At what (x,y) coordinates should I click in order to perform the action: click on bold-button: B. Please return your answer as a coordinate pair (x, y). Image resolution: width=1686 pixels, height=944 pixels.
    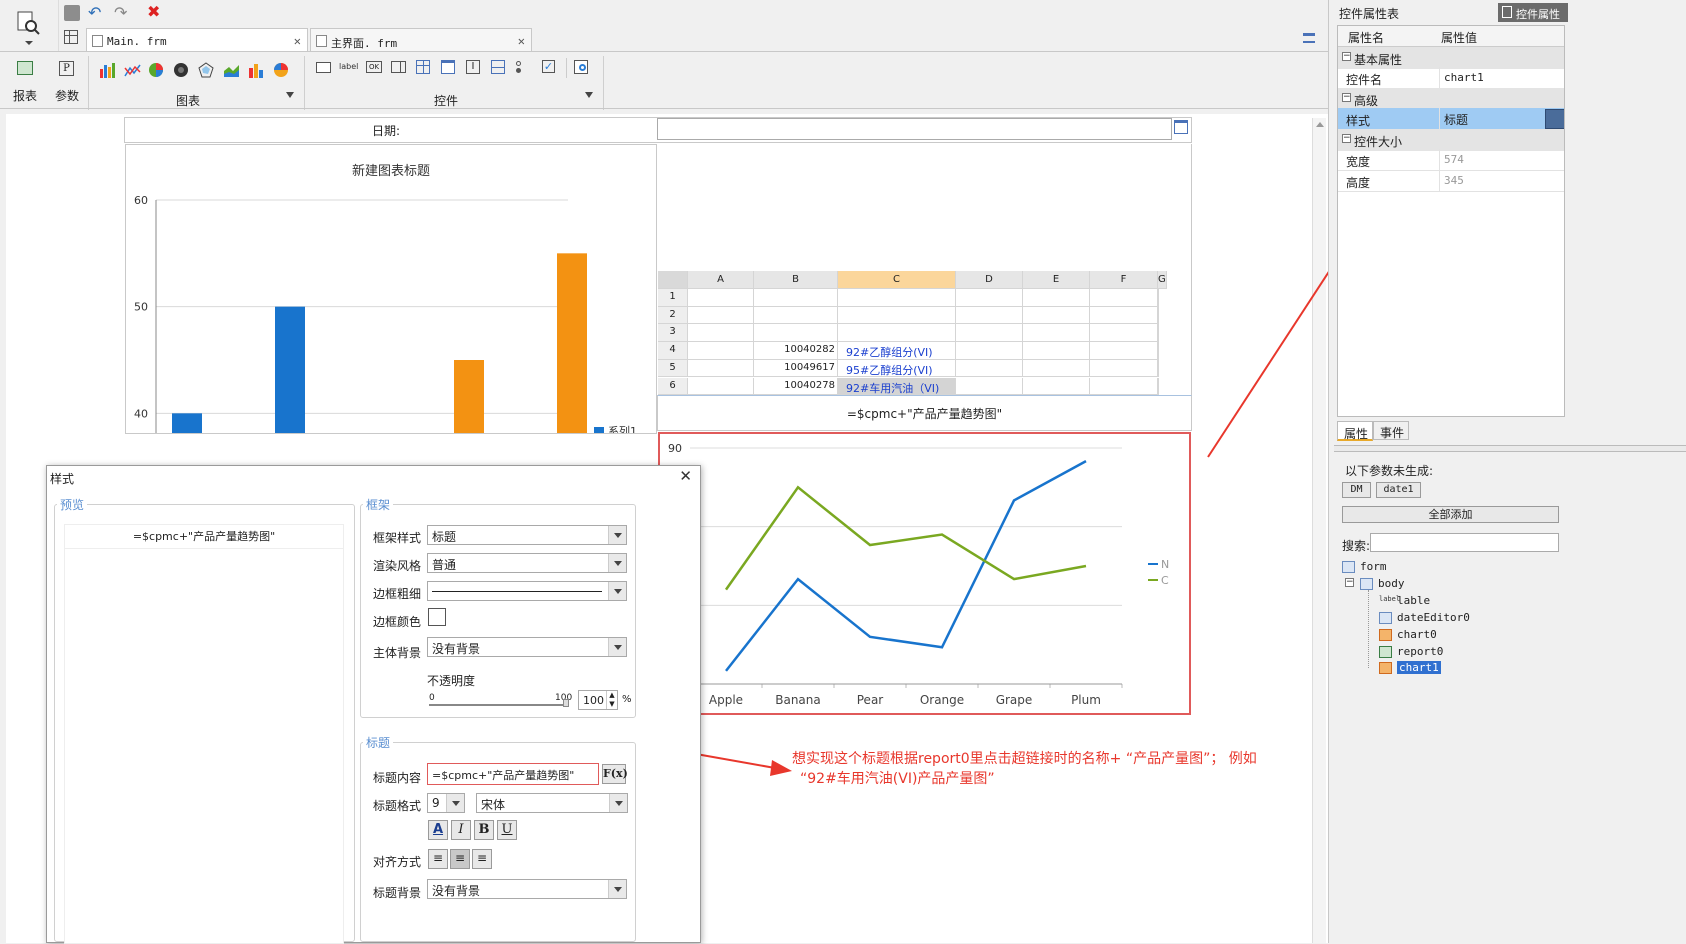
    Looking at the image, I should click on (484, 830).